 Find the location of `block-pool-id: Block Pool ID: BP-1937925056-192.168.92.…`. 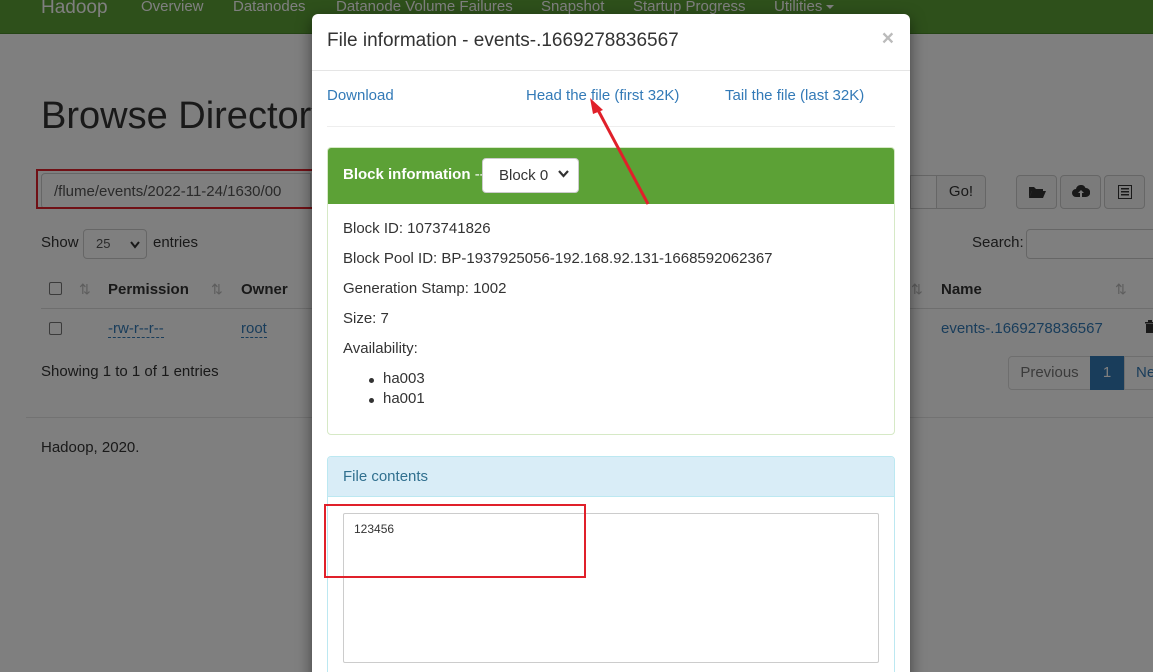

block-pool-id: Block Pool ID: BP-1937925056-192.168.92.… is located at coordinates (558, 258).